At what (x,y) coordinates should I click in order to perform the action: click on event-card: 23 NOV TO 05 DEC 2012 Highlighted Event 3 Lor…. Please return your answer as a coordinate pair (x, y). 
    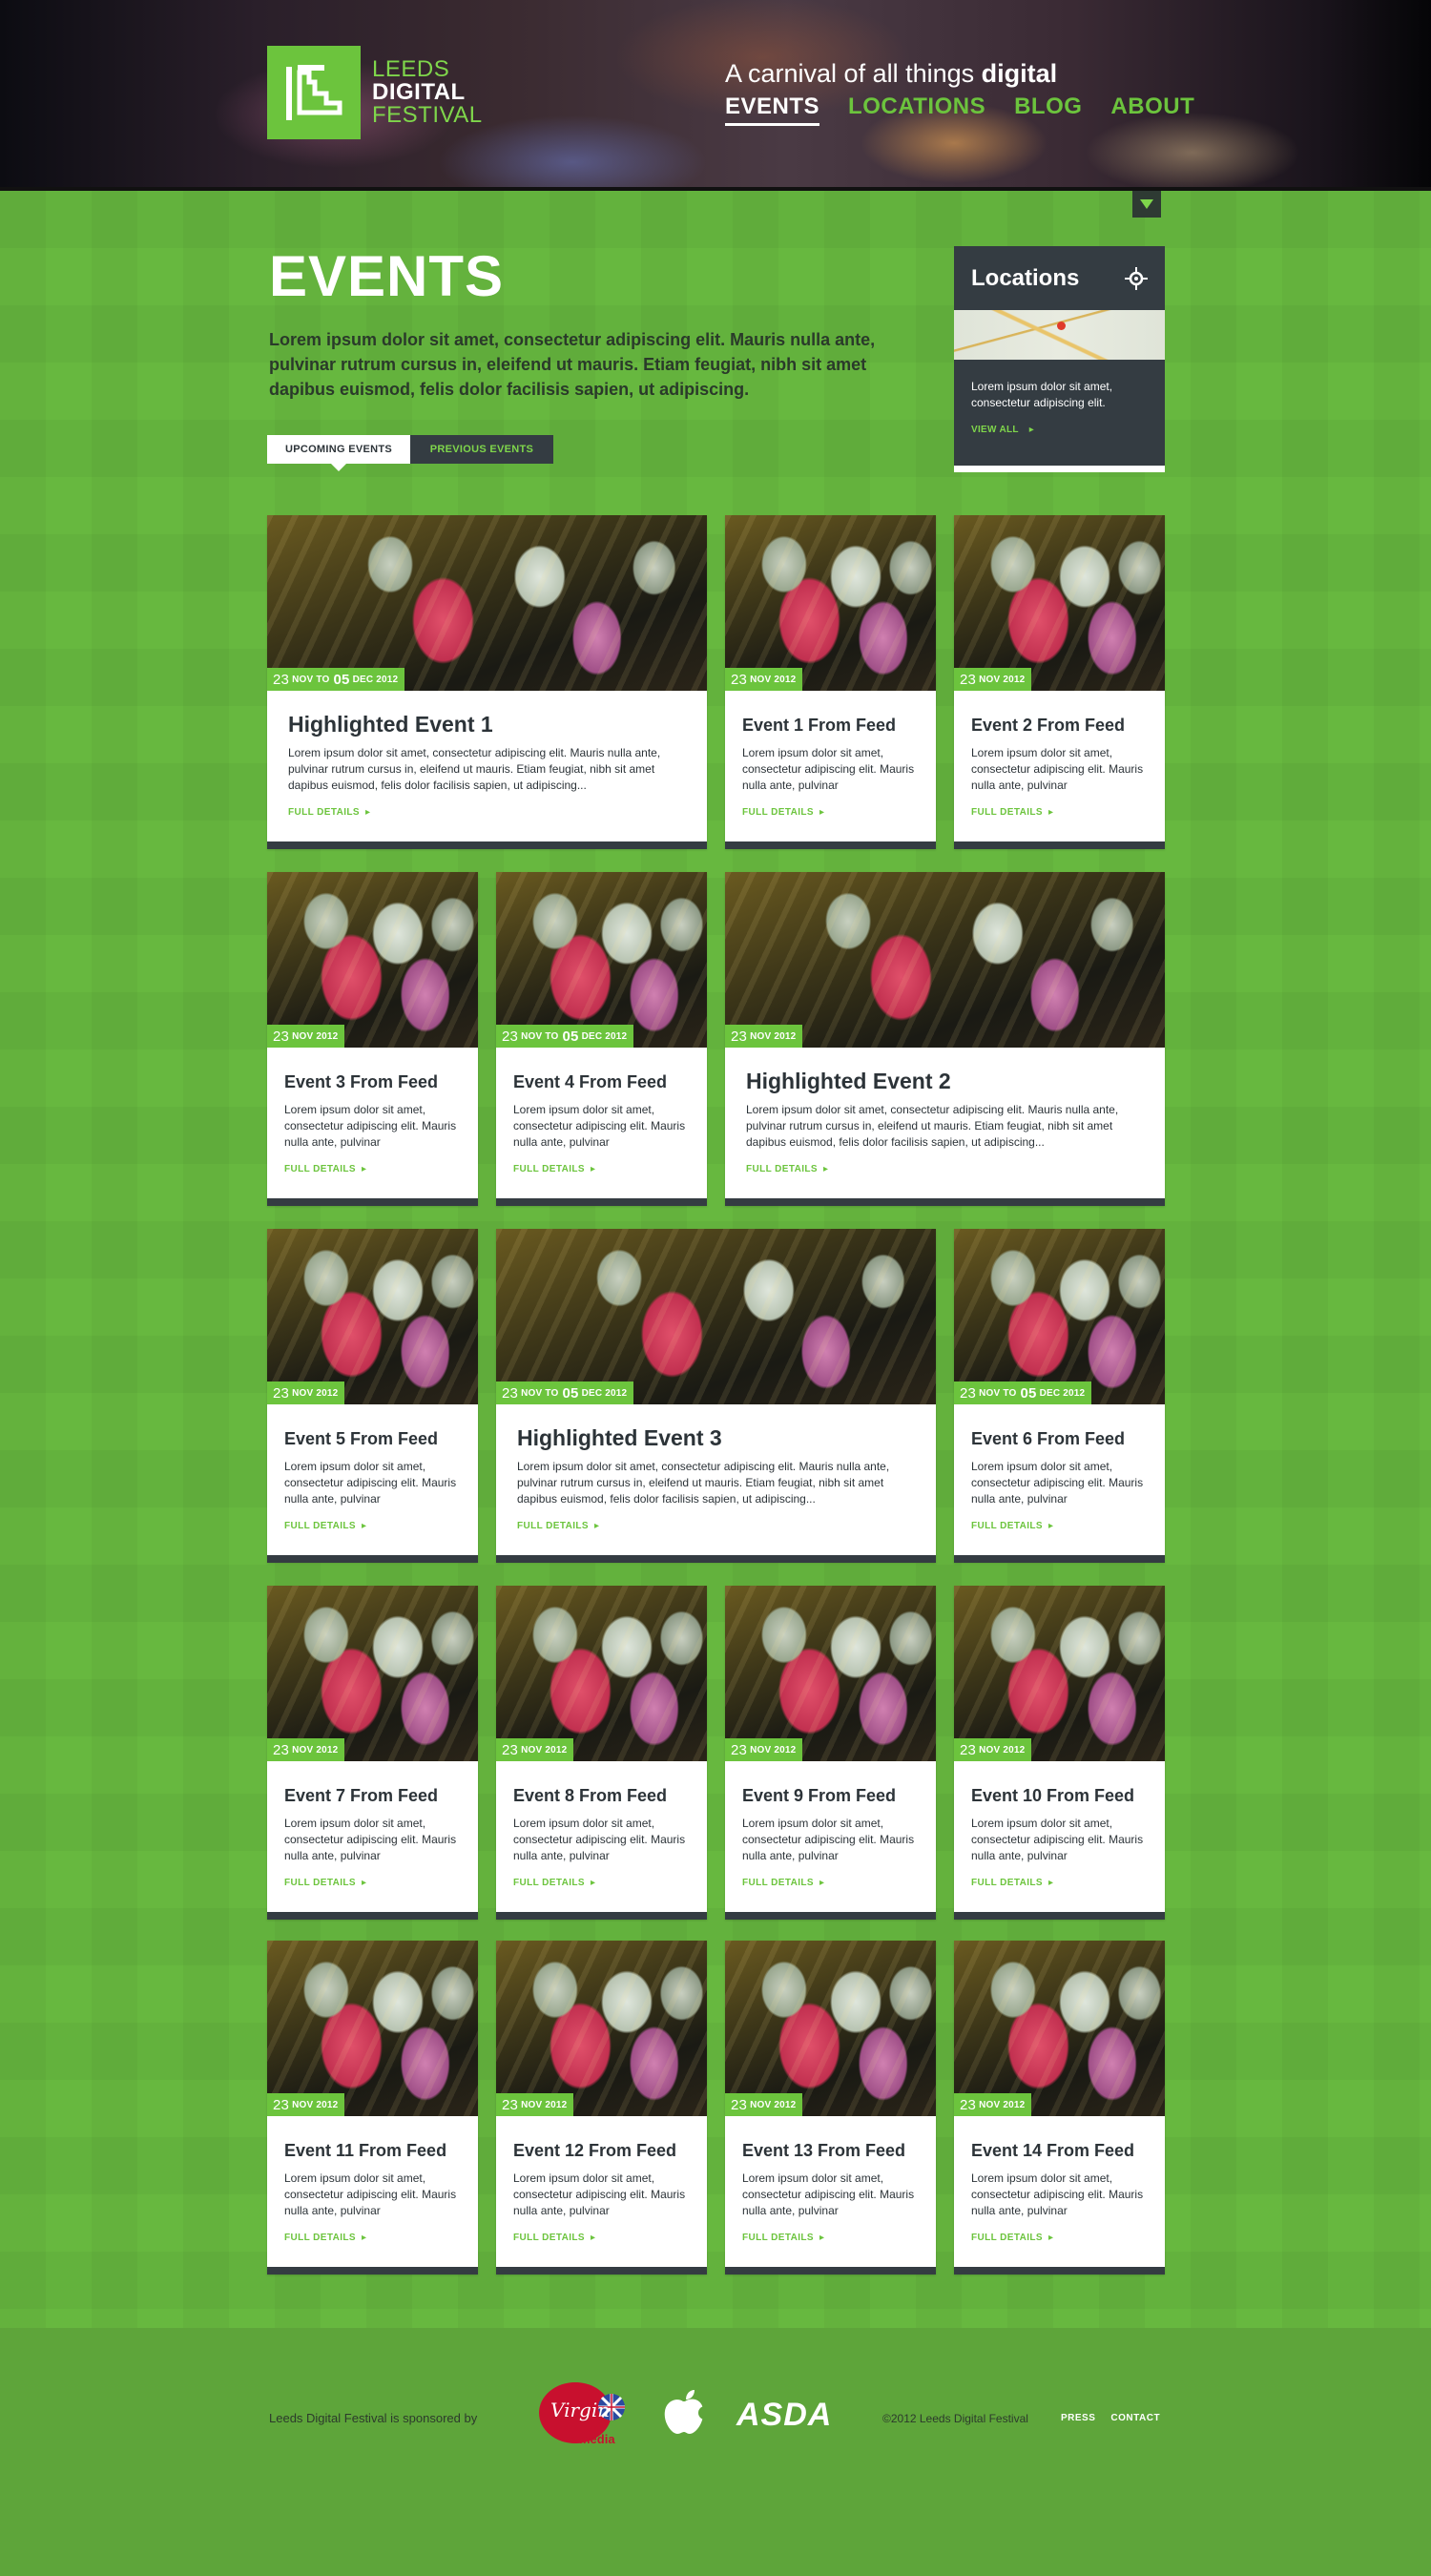
    Looking at the image, I should click on (716, 1396).